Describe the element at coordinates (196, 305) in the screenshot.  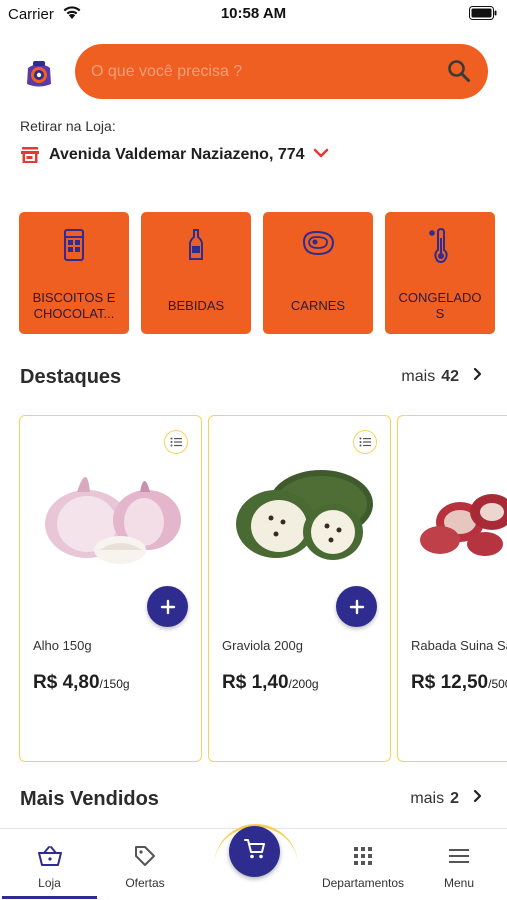
I see `category-label: BEBIDAS` at that location.